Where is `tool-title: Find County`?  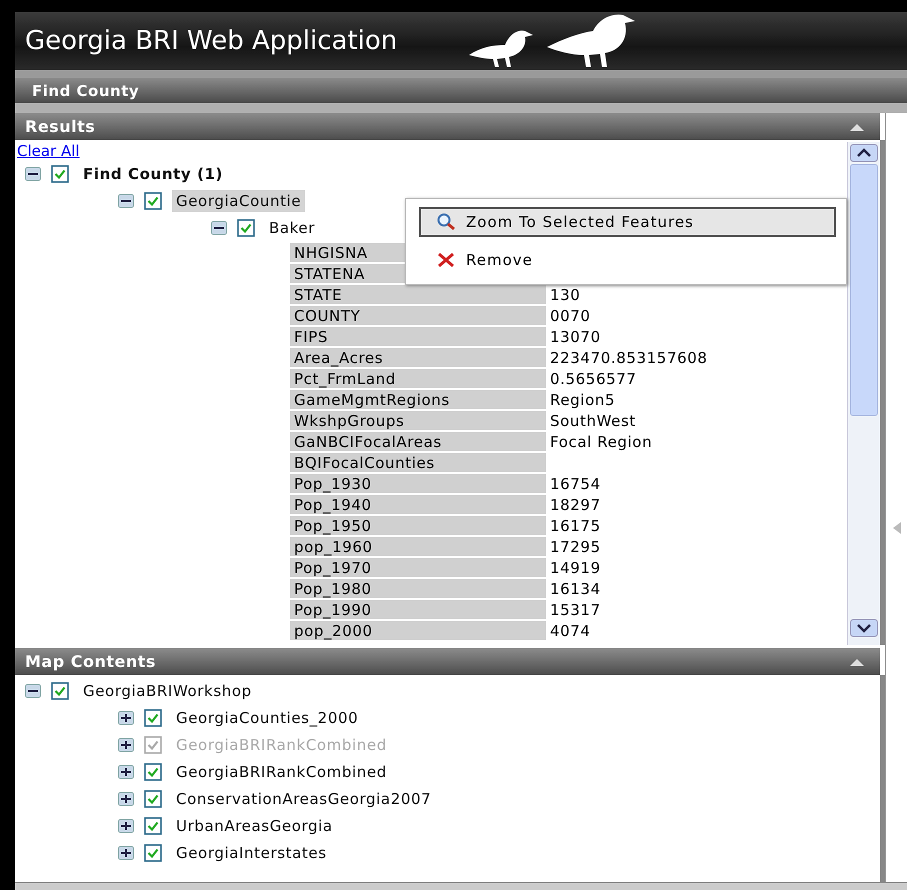
tool-title: Find County is located at coordinates (86, 91).